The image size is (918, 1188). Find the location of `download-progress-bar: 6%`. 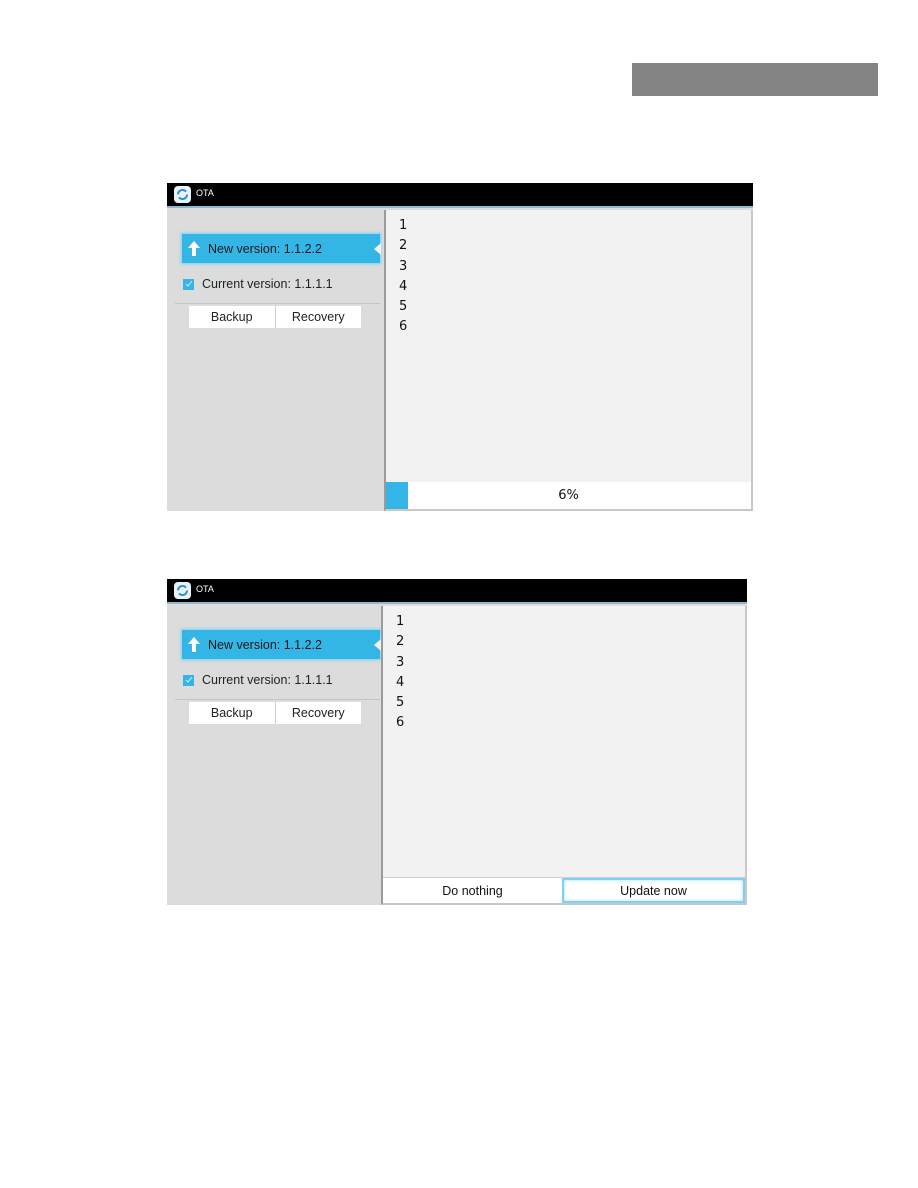

download-progress-bar: 6% is located at coordinates (568, 495).